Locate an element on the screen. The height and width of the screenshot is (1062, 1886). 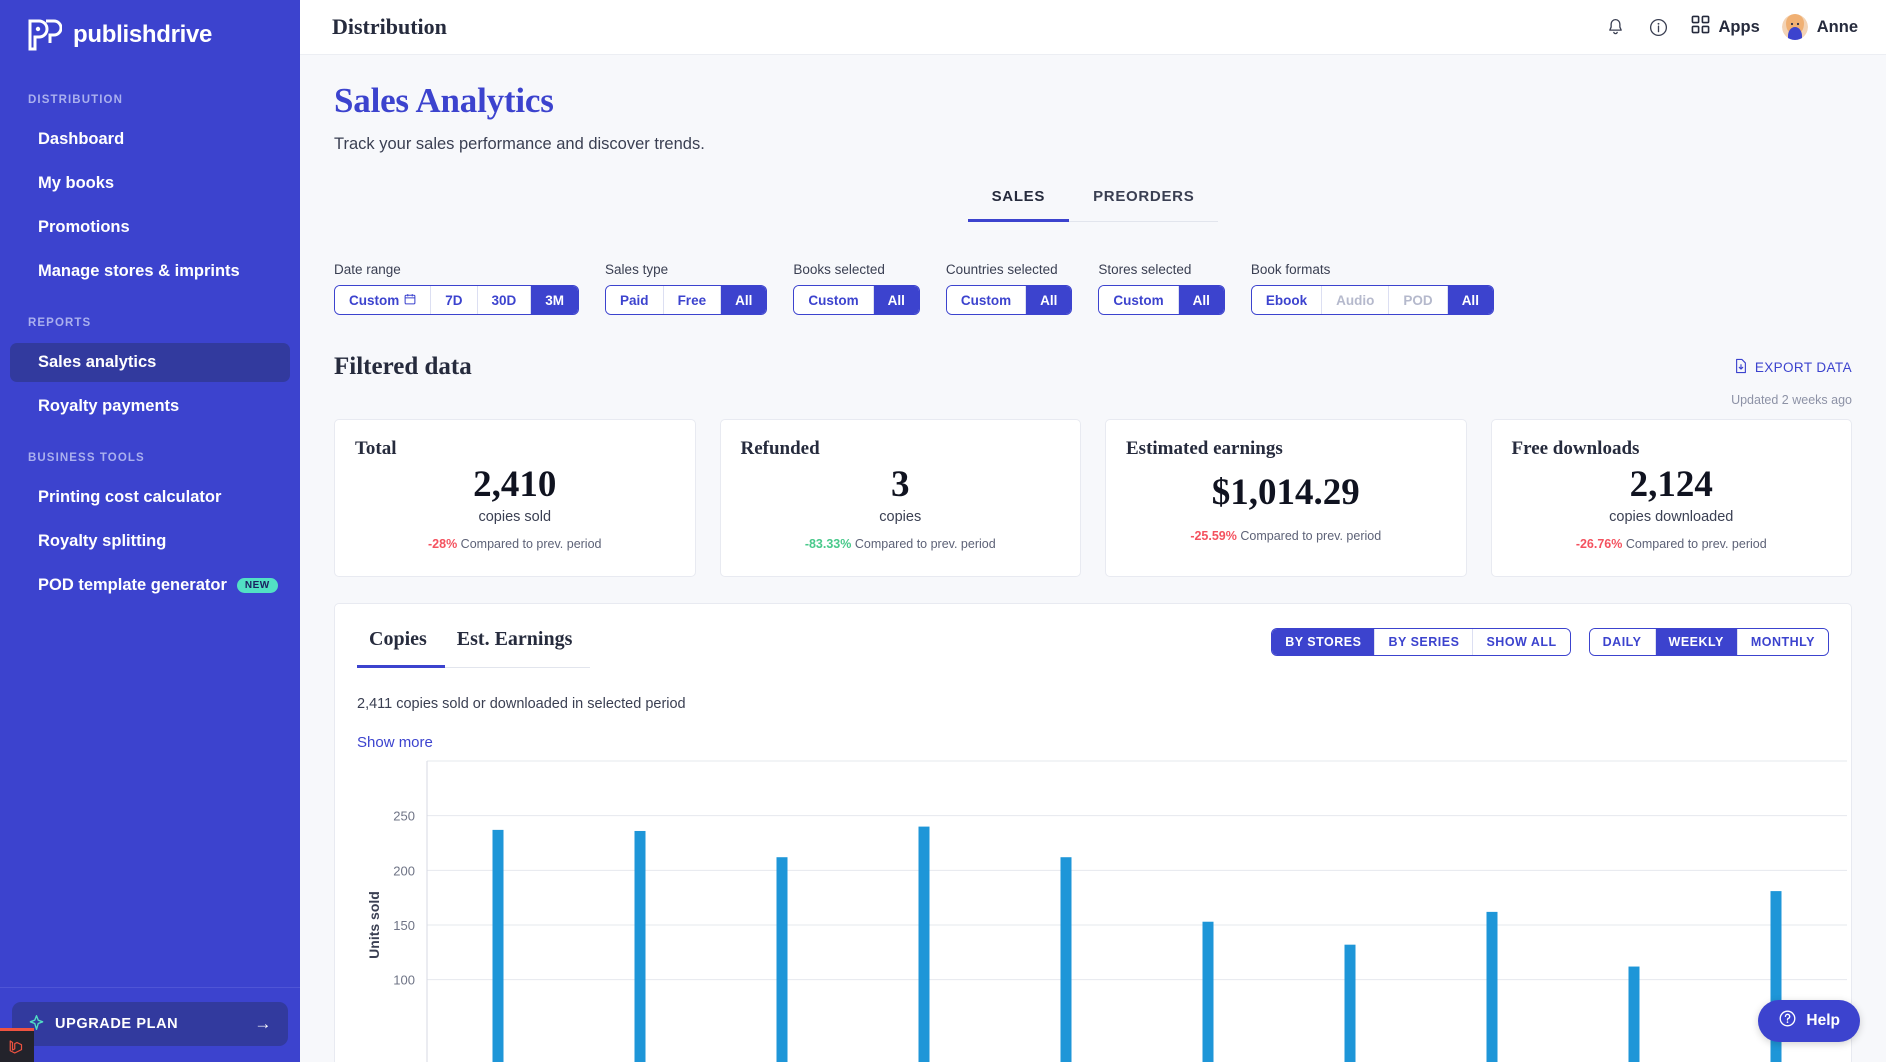
filtered-data-header: Filtered data EXPORT DATA is located at coordinates (1093, 367).